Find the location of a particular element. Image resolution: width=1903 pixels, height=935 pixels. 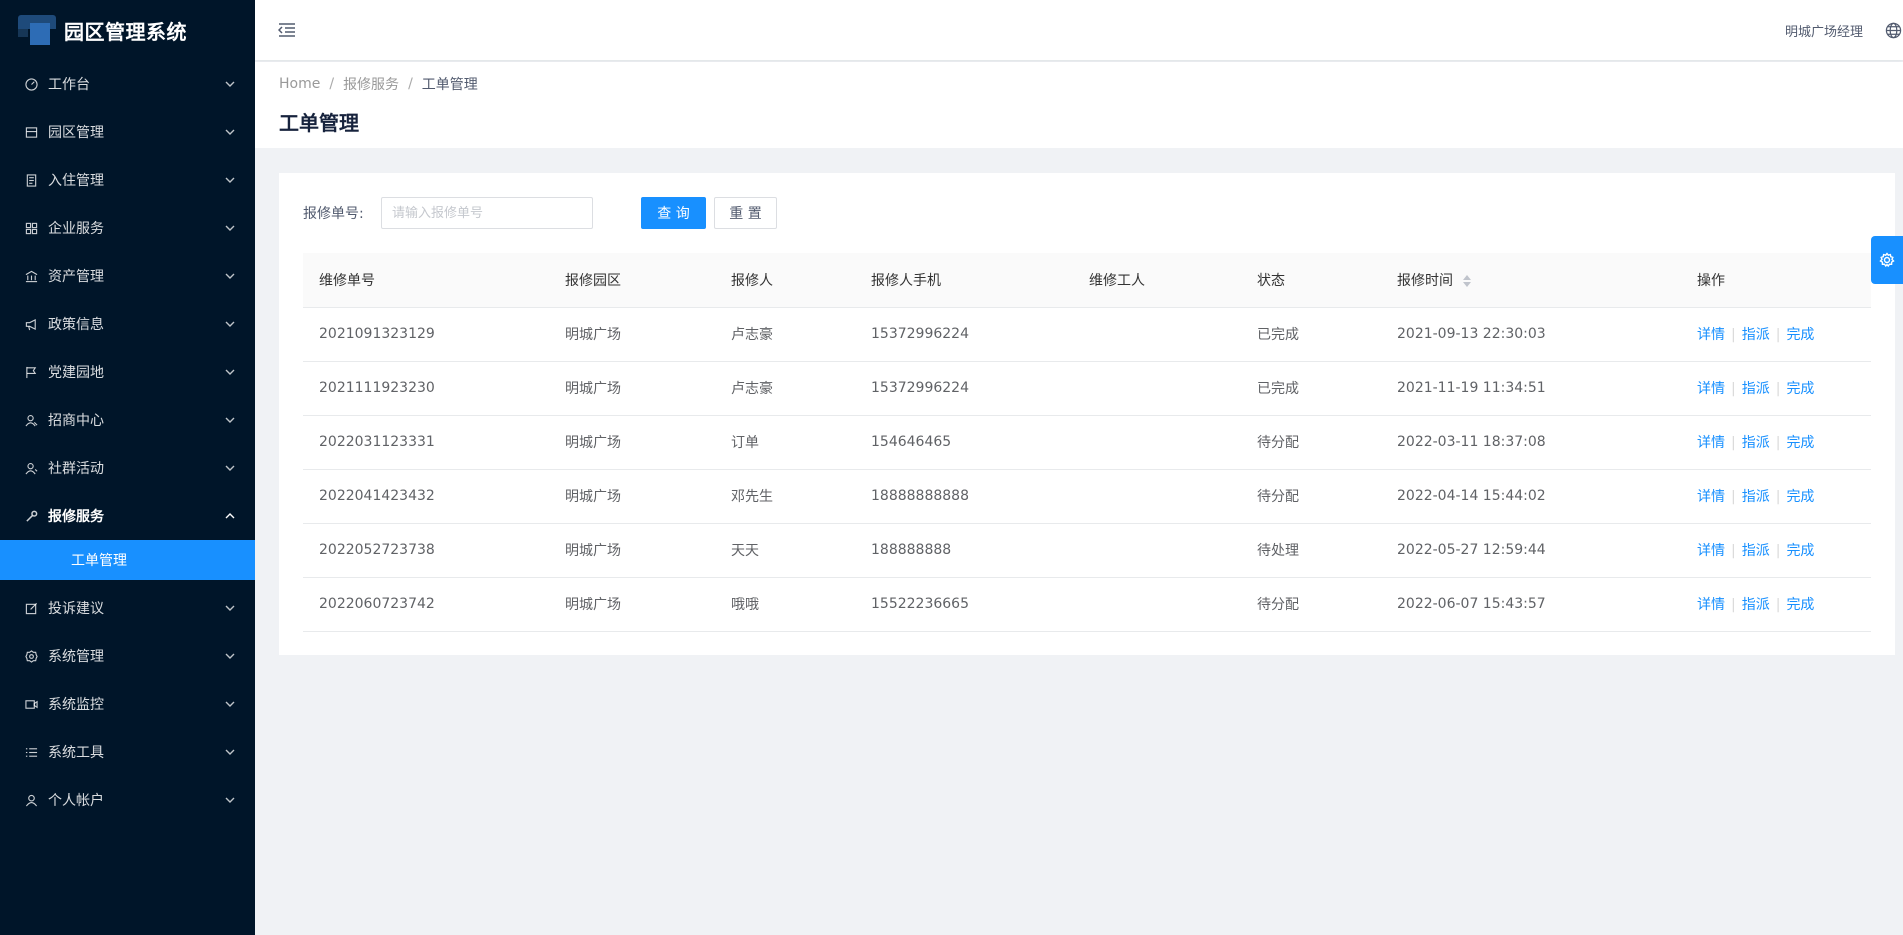

sidebar-item: 报修服务 is located at coordinates (127, 516).